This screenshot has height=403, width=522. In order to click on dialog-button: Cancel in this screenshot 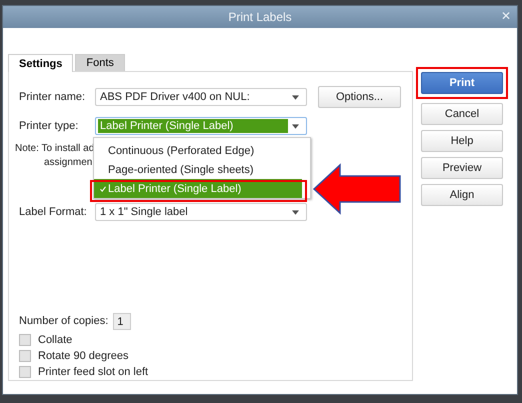, I will do `click(462, 114)`.